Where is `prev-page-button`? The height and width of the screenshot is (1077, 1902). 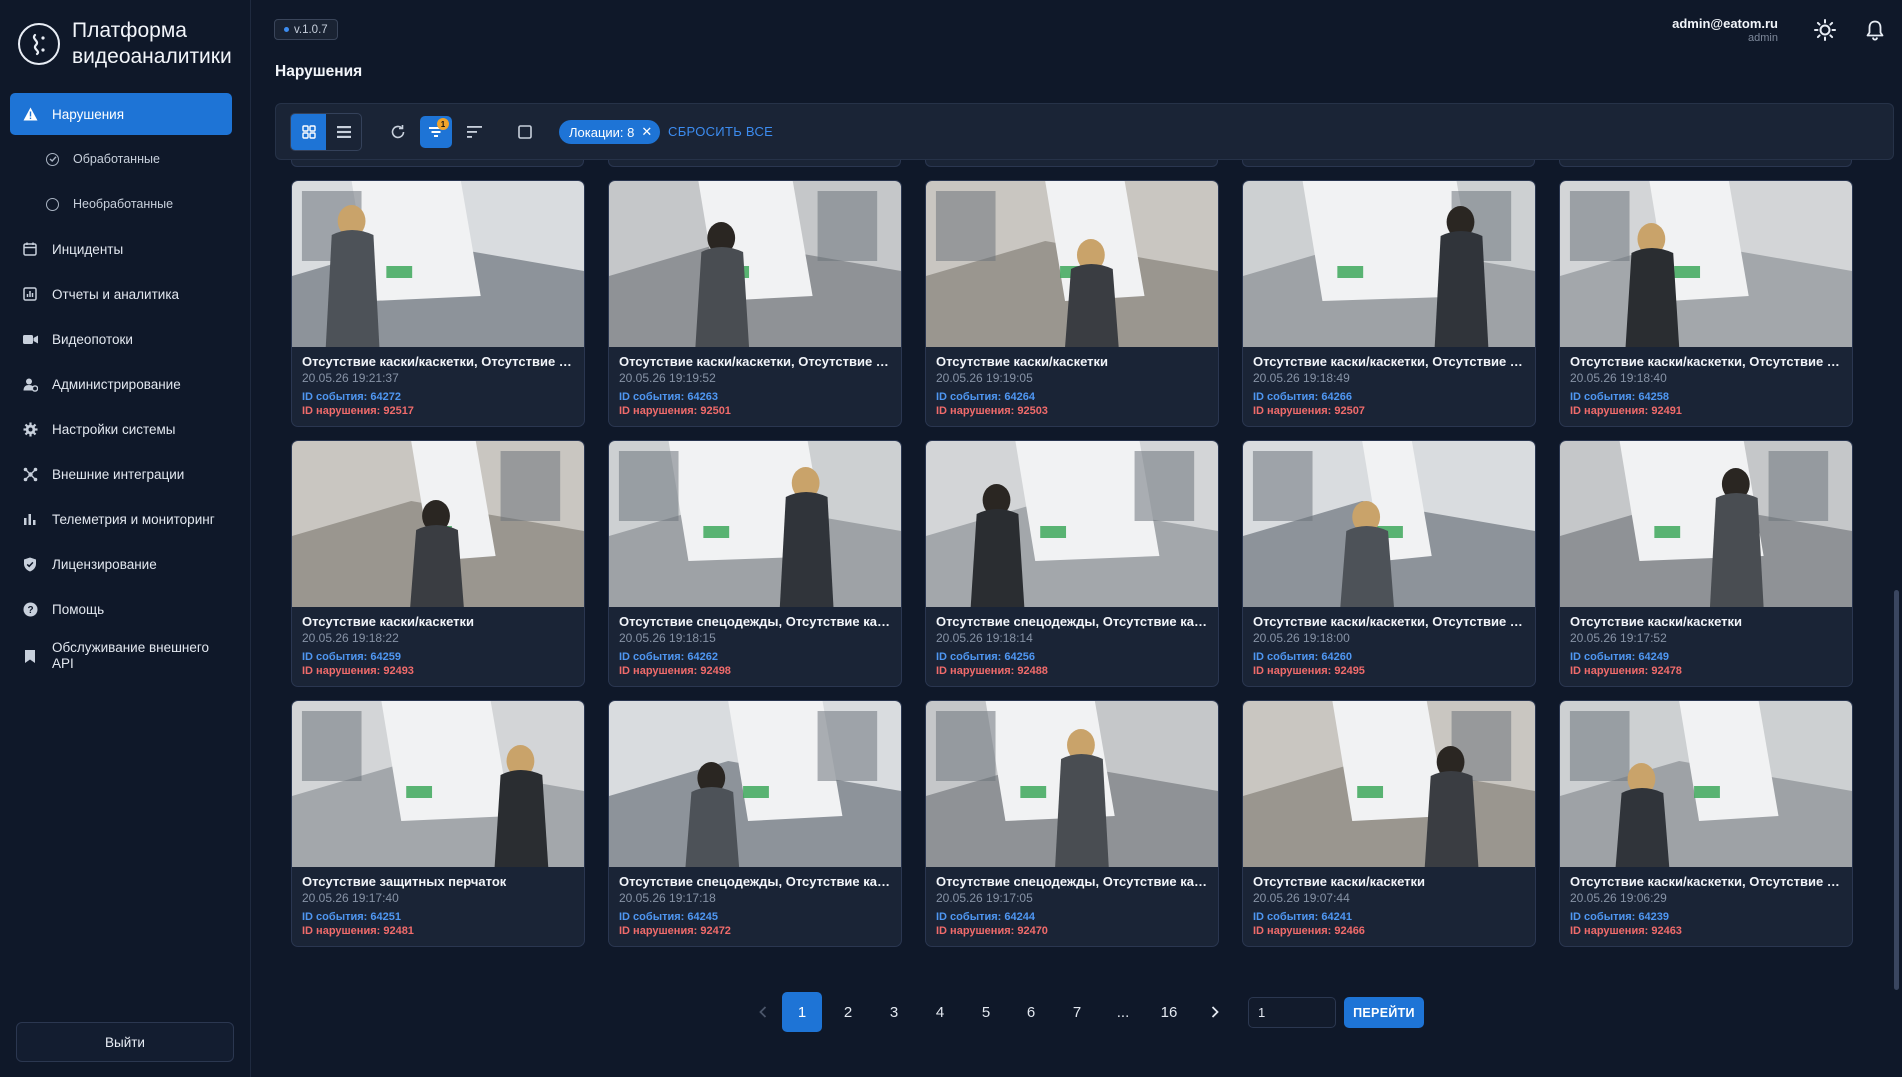
prev-page-button is located at coordinates (763, 1012).